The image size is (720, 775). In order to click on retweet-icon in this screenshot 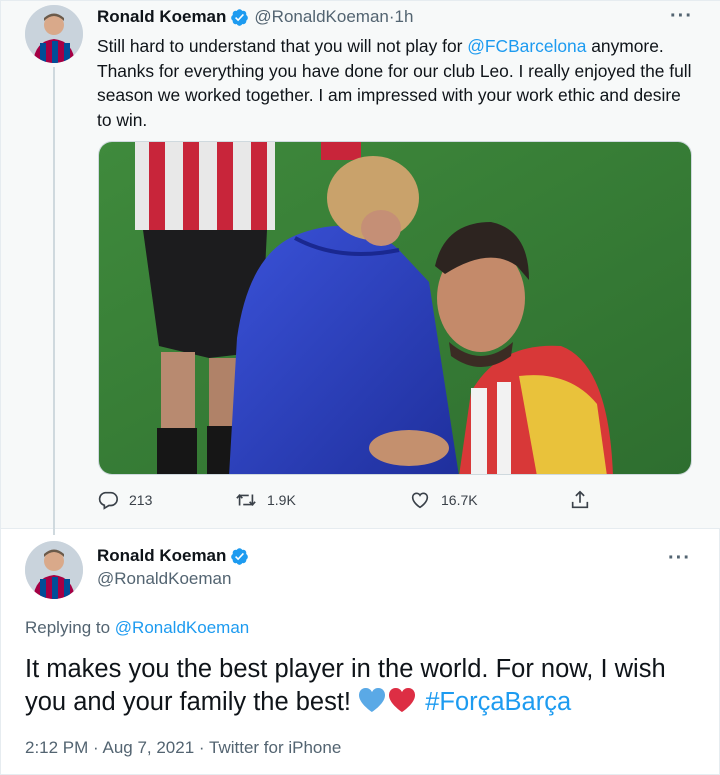, I will do `click(246, 500)`.